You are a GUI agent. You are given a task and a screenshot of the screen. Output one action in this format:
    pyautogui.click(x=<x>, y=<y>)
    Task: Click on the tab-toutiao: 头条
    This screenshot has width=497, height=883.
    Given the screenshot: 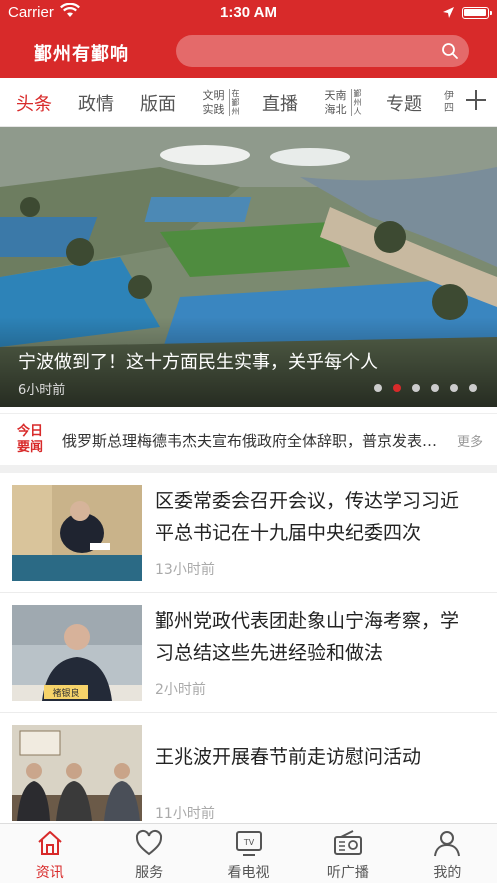 What is the action you would take?
    pyautogui.click(x=34, y=102)
    